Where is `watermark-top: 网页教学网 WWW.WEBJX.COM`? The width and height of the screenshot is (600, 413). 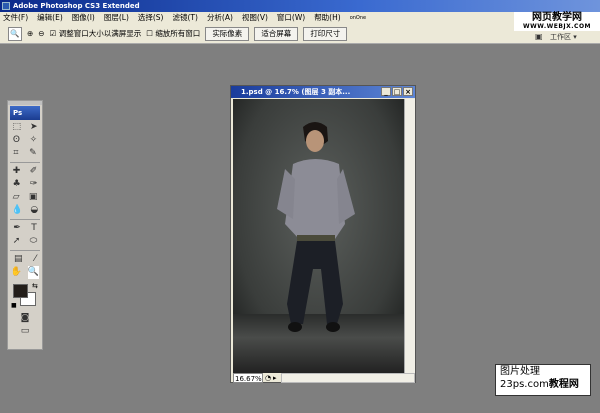
watermark-top: 网页教学网 WWW.WEBJX.COM is located at coordinates (557, 21).